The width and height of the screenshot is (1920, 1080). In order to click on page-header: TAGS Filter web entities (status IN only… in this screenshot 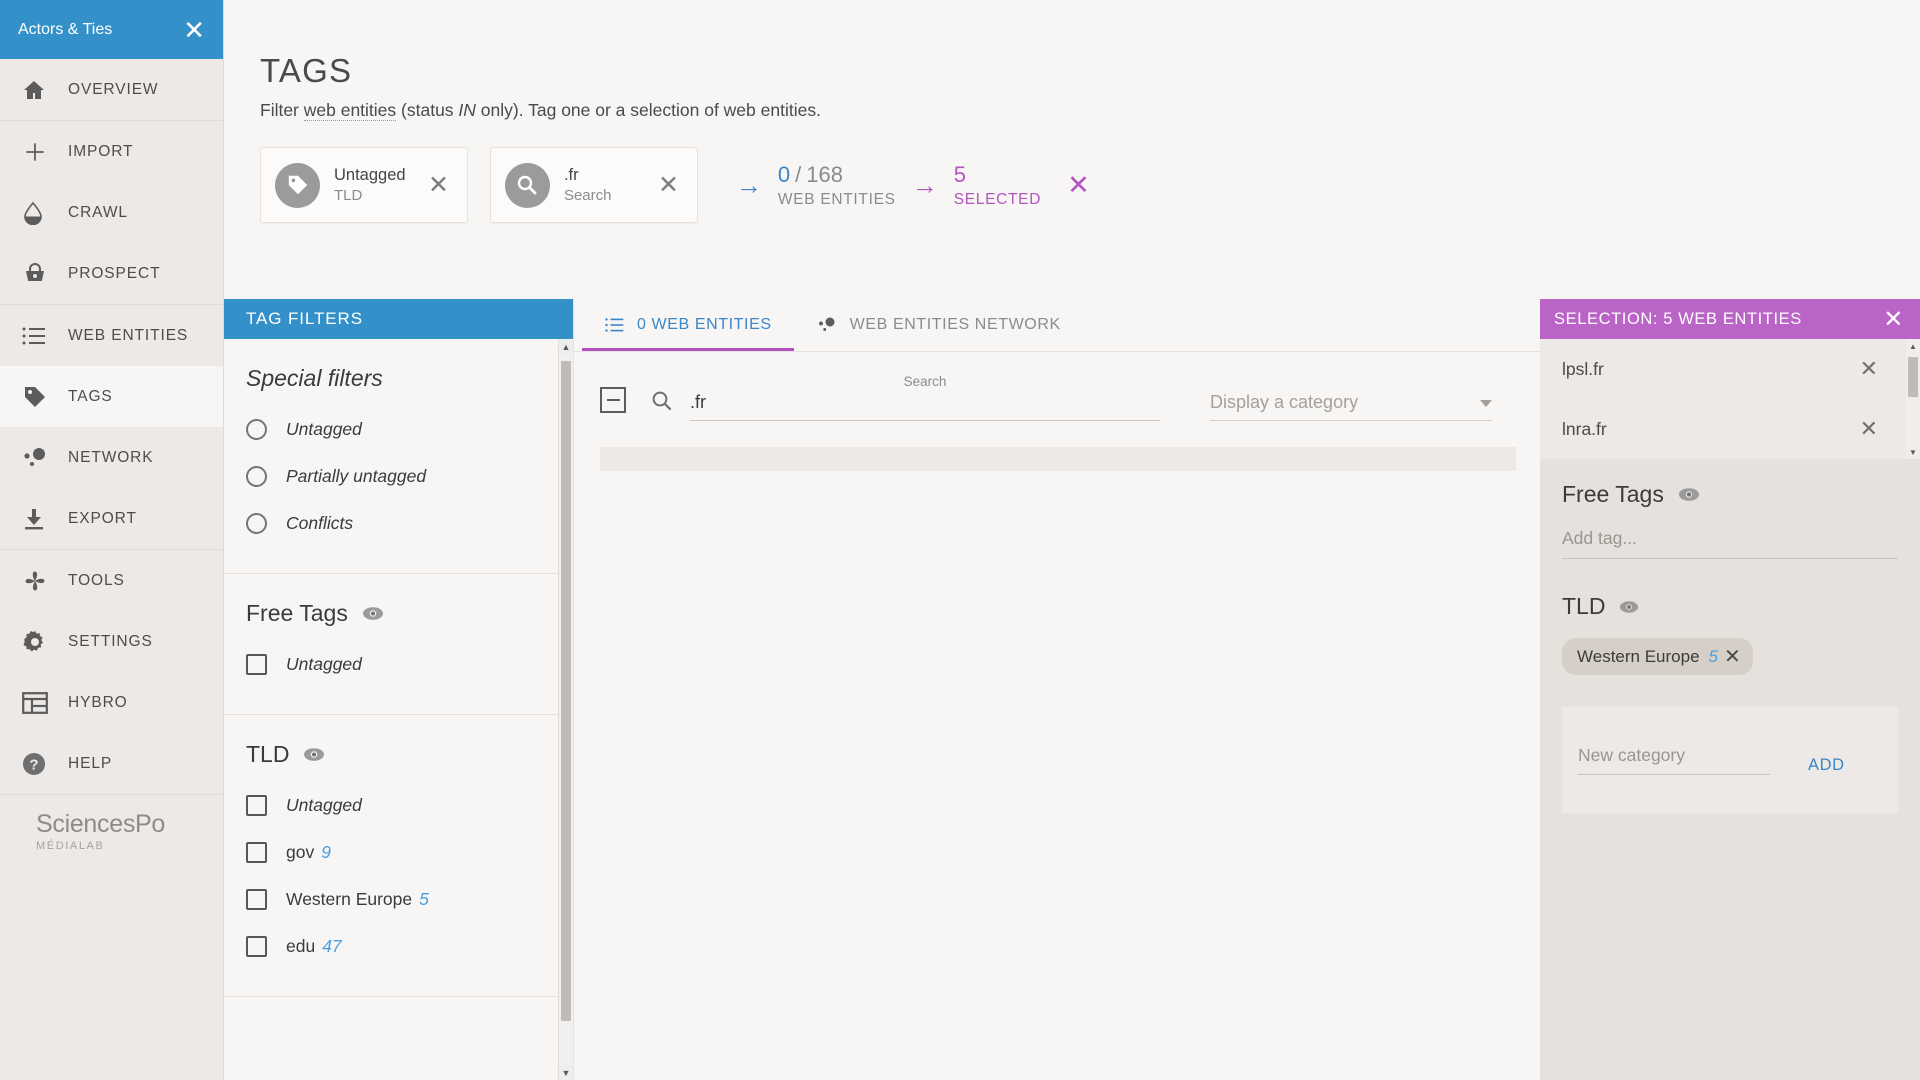, I will do `click(1072, 60)`.